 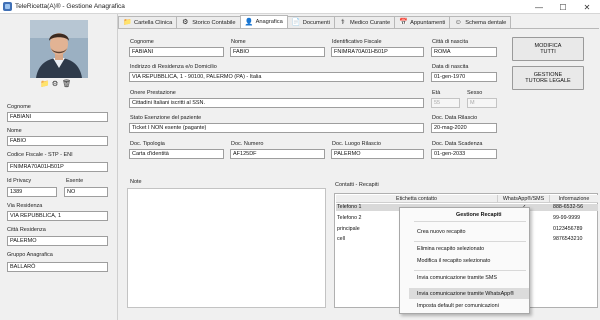 What do you see at coordinates (475, 93) in the screenshot?
I see `sesso-label: Sesso` at bounding box center [475, 93].